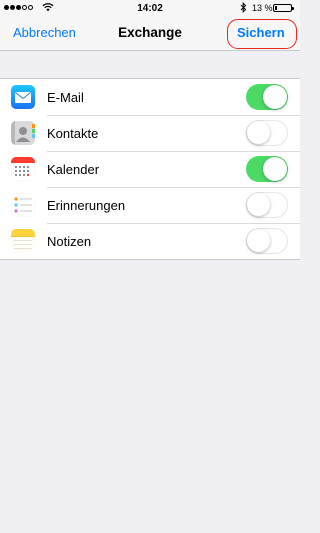 Image resolution: width=320 pixels, height=533 pixels. Describe the element at coordinates (150, 241) in the screenshot. I see `list-item-notes: Notizen` at that location.